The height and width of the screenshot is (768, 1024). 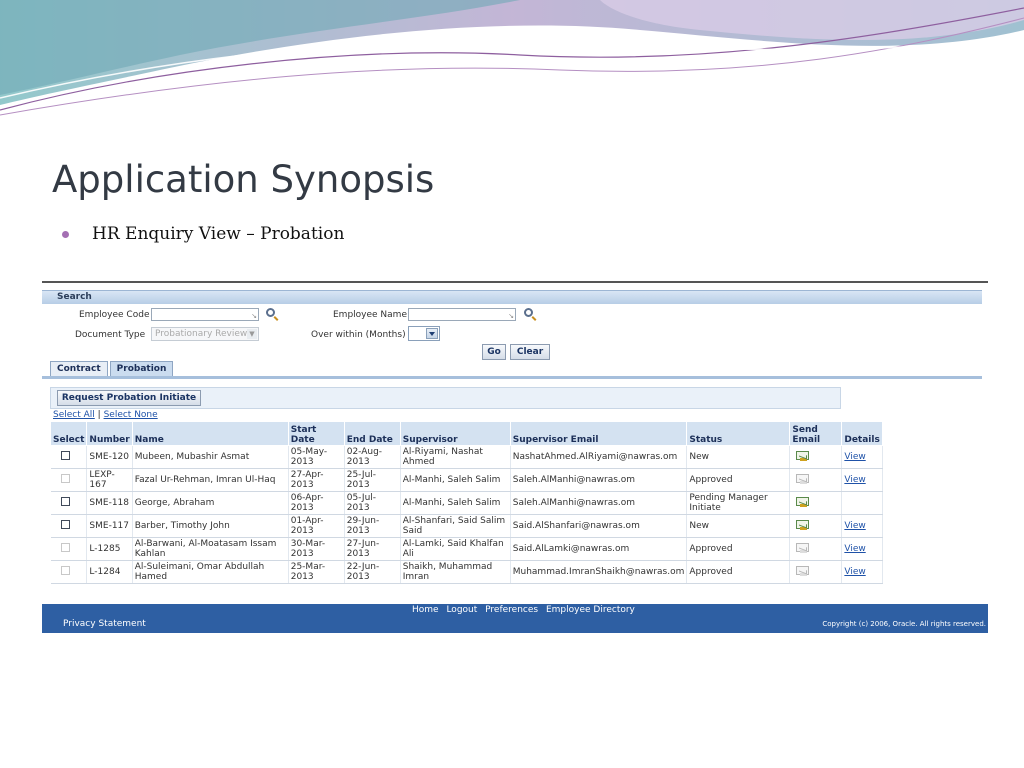 I want to click on cell-number: LEXP-167, so click(x=109, y=480).